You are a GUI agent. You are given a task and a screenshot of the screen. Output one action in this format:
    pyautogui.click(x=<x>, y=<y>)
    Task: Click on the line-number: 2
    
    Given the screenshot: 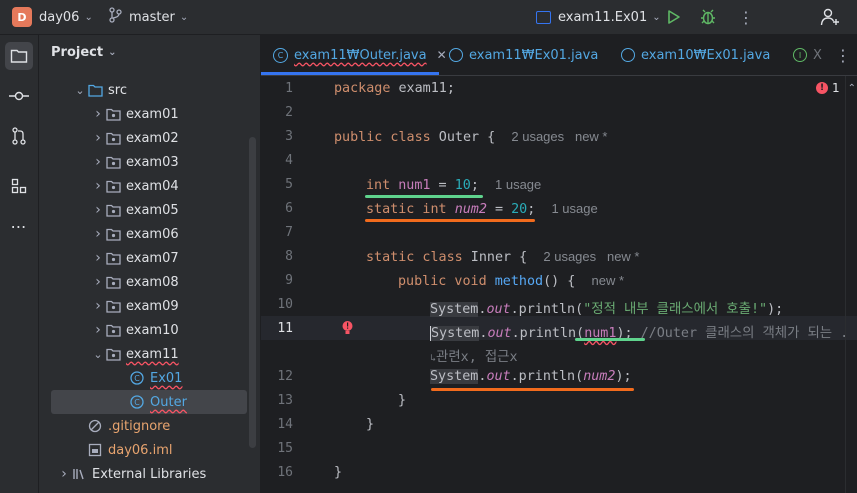 What is the action you would take?
    pyautogui.click(x=277, y=112)
    